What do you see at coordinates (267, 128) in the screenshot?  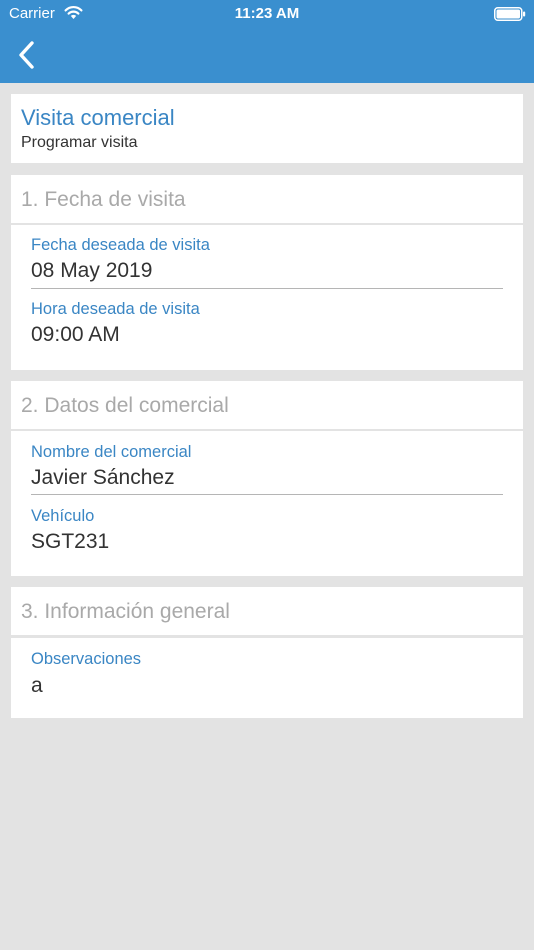 I see `header-card: Visita comercial Programar visita` at bounding box center [267, 128].